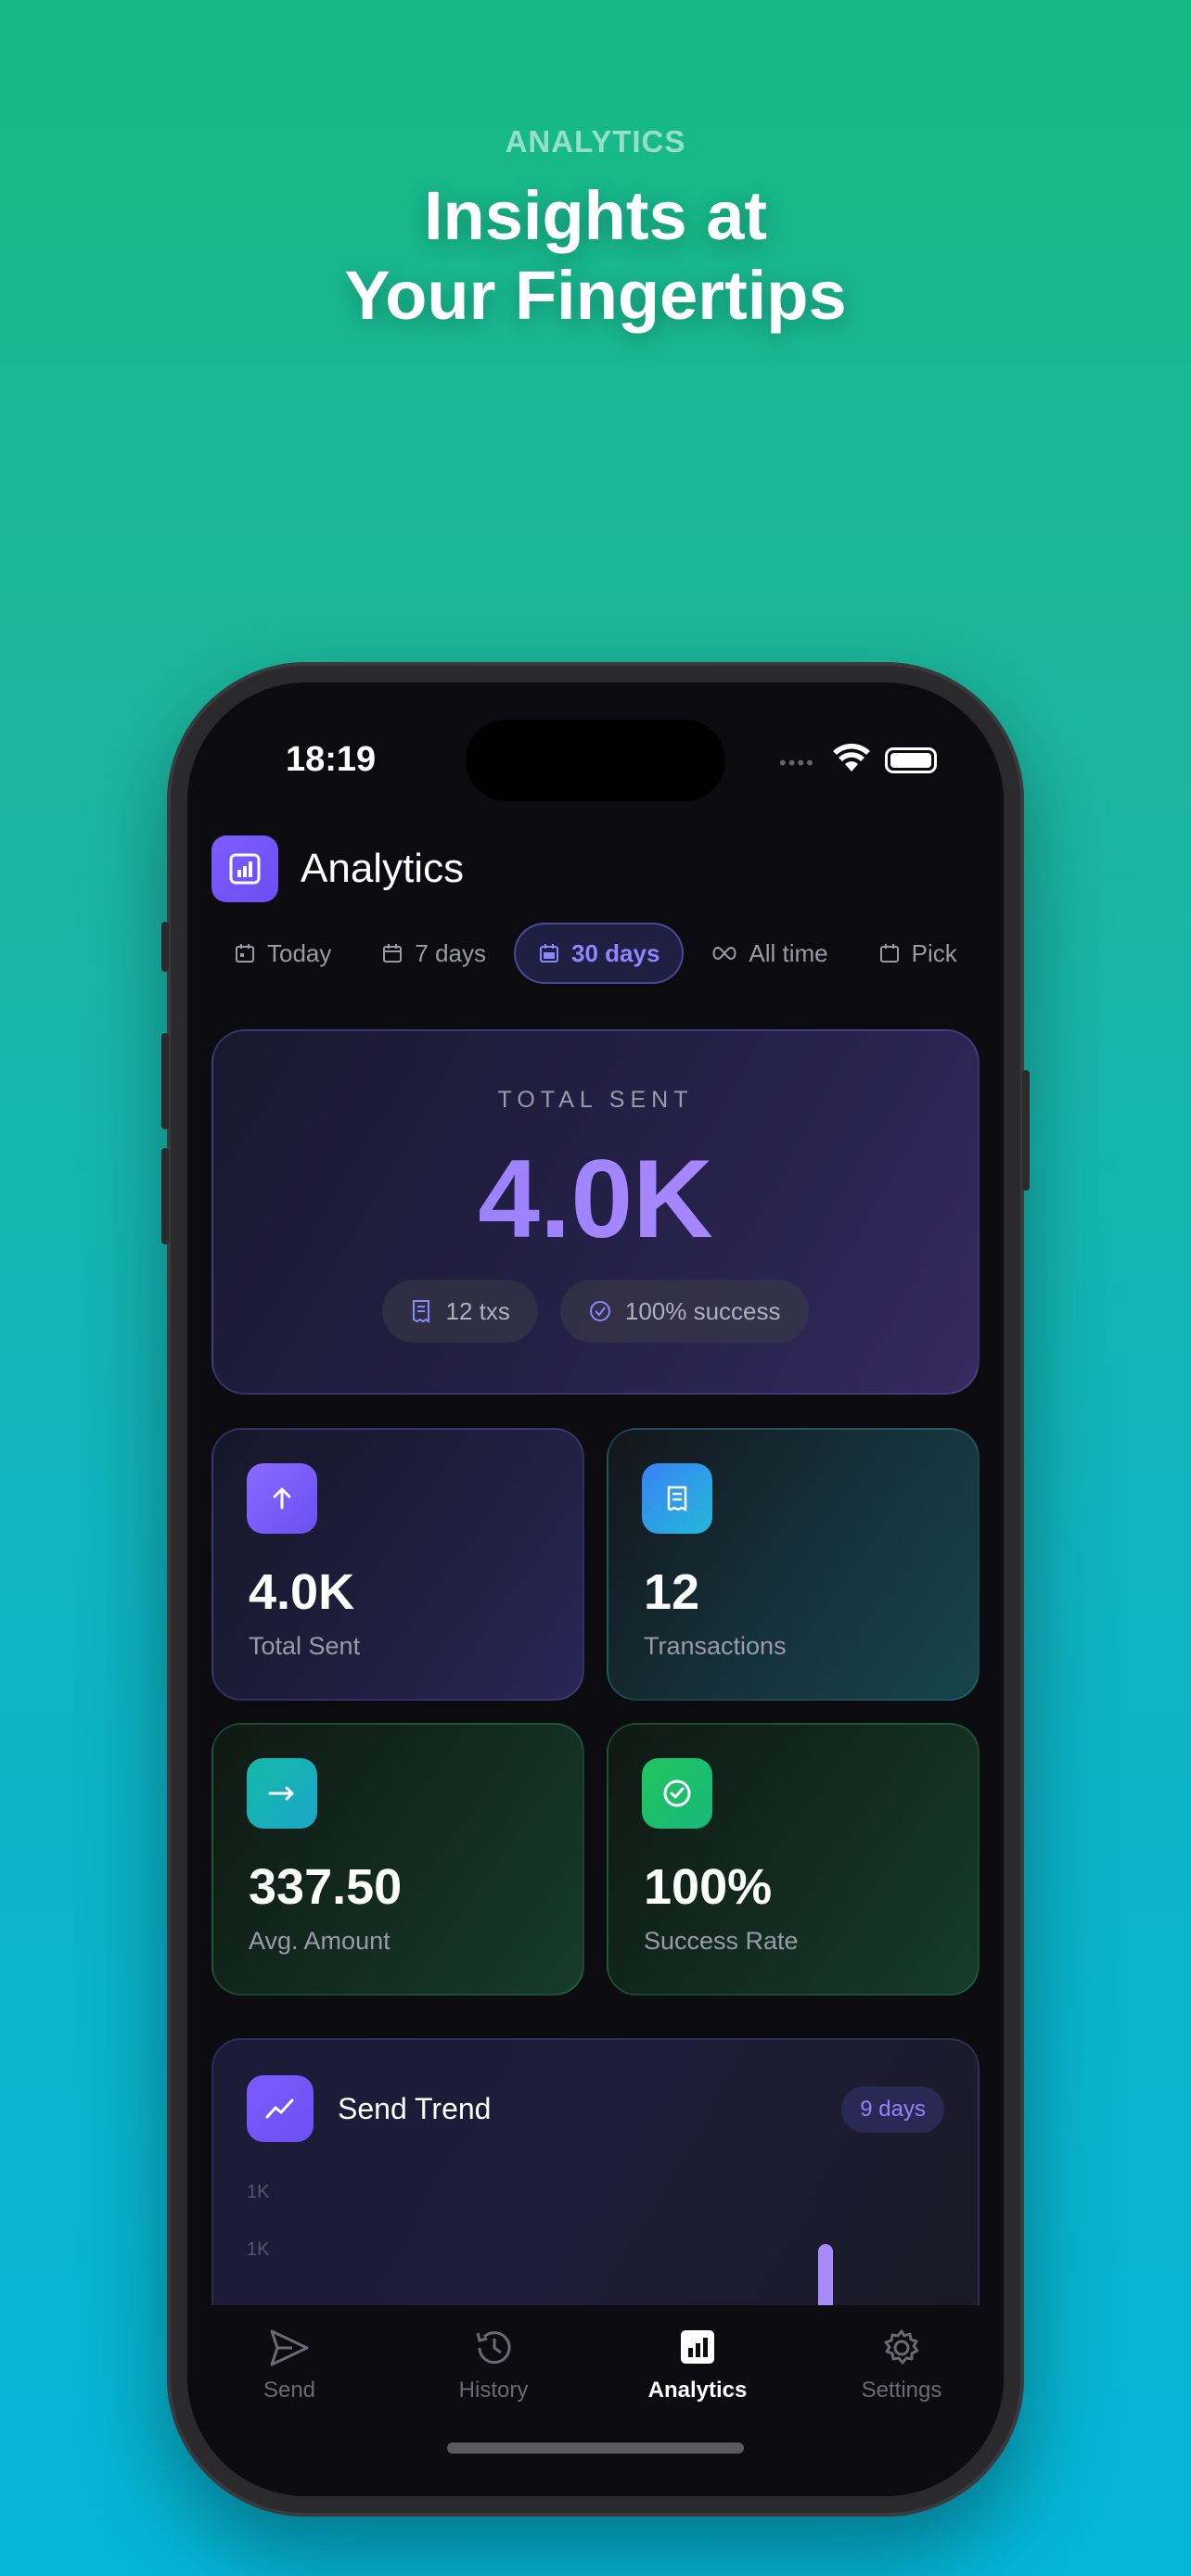  Describe the element at coordinates (672, 1592) in the screenshot. I see `stat-value: 12` at that location.